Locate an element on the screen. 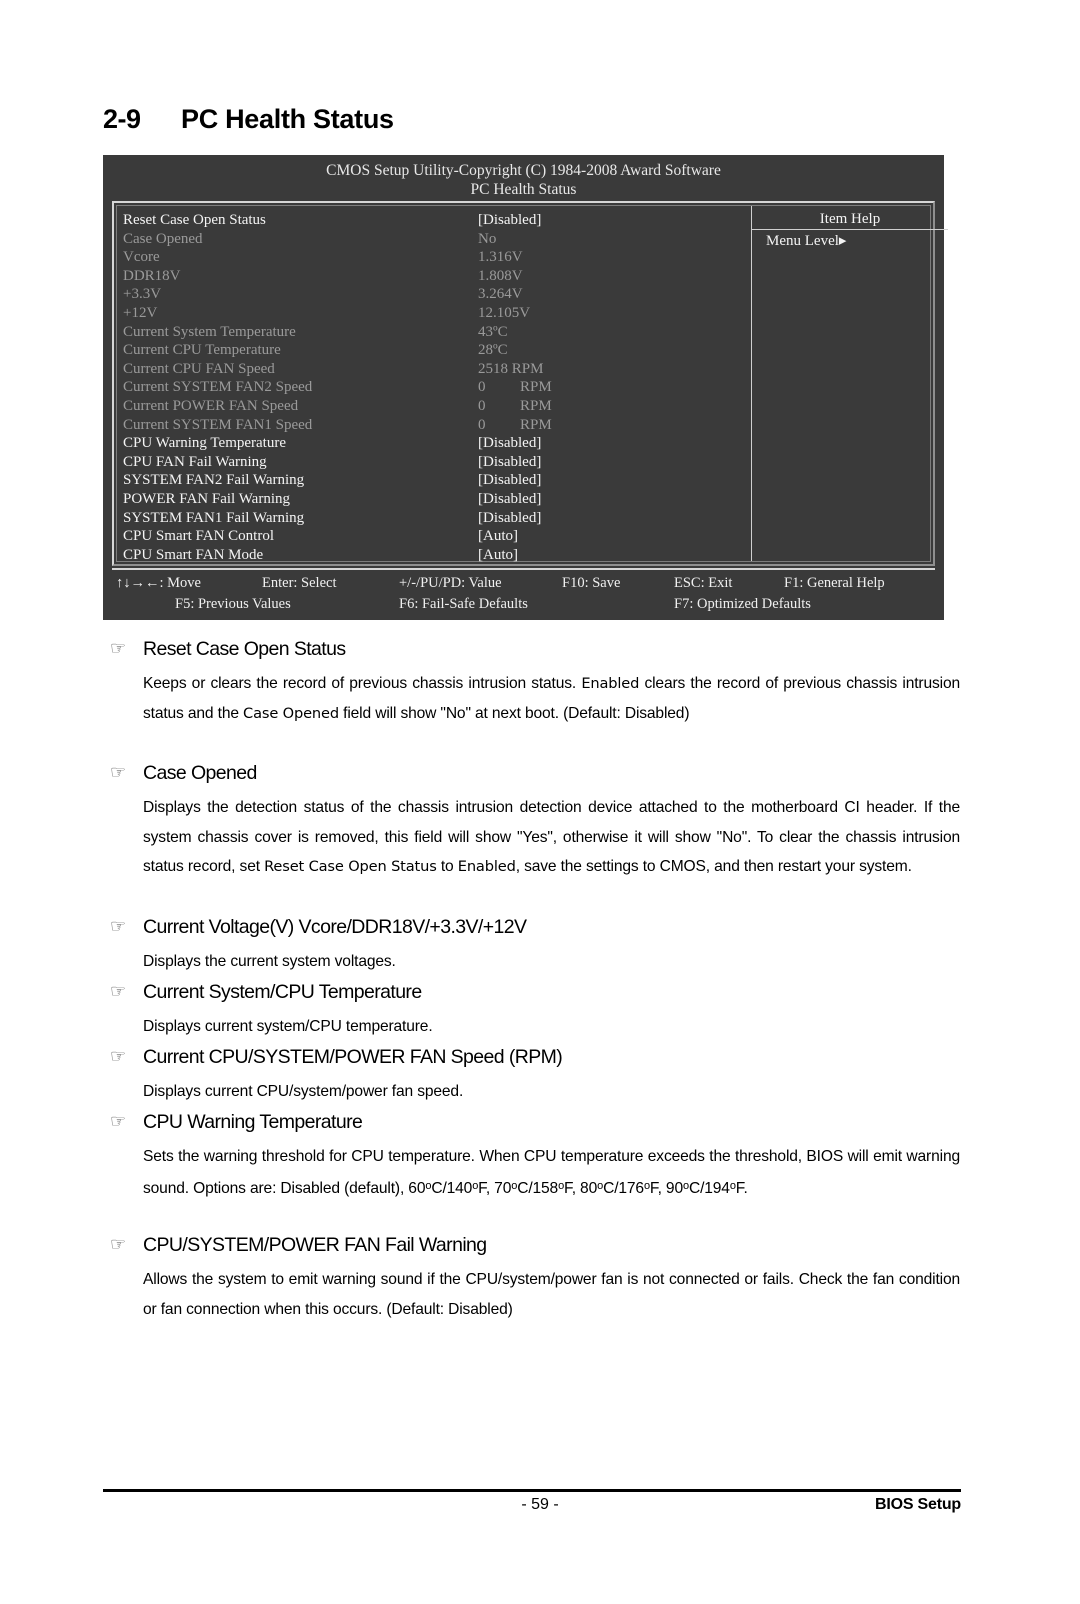  footer-chapter-label: BIOS Setup is located at coordinates (917, 1504).